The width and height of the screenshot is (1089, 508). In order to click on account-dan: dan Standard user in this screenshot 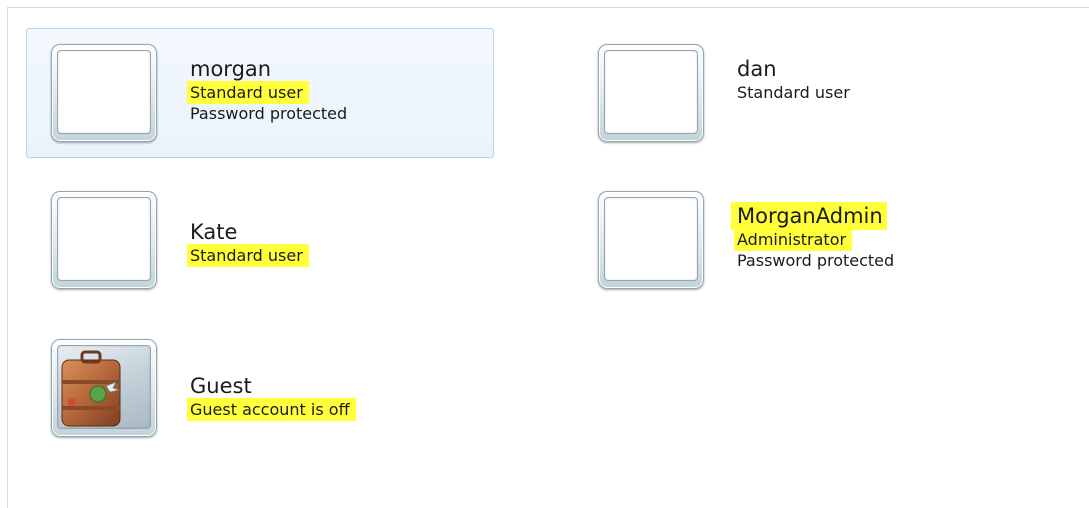, I will do `click(807, 93)`.